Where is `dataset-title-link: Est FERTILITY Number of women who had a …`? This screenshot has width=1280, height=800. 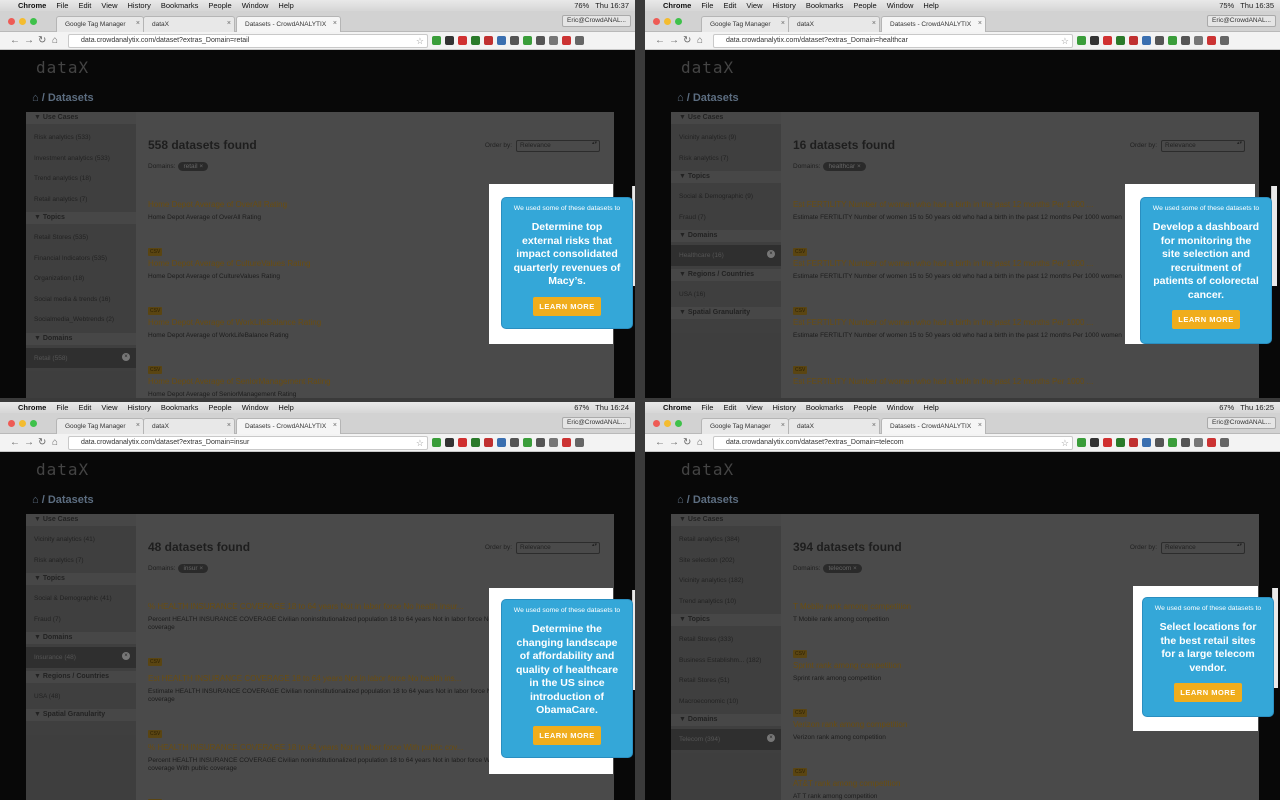
dataset-title-link: Est FERTILITY Number of women who had a … is located at coordinates (1026, 381).